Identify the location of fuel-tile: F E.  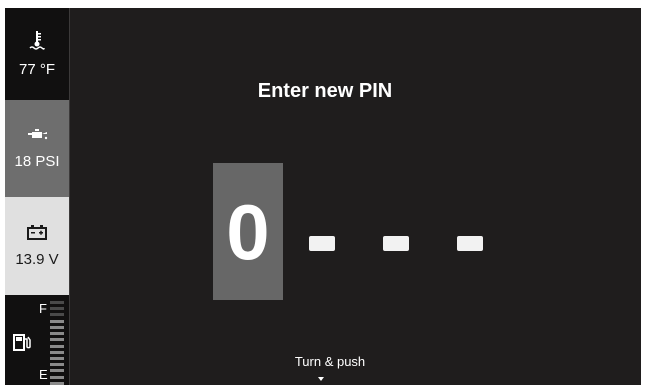
(37, 340).